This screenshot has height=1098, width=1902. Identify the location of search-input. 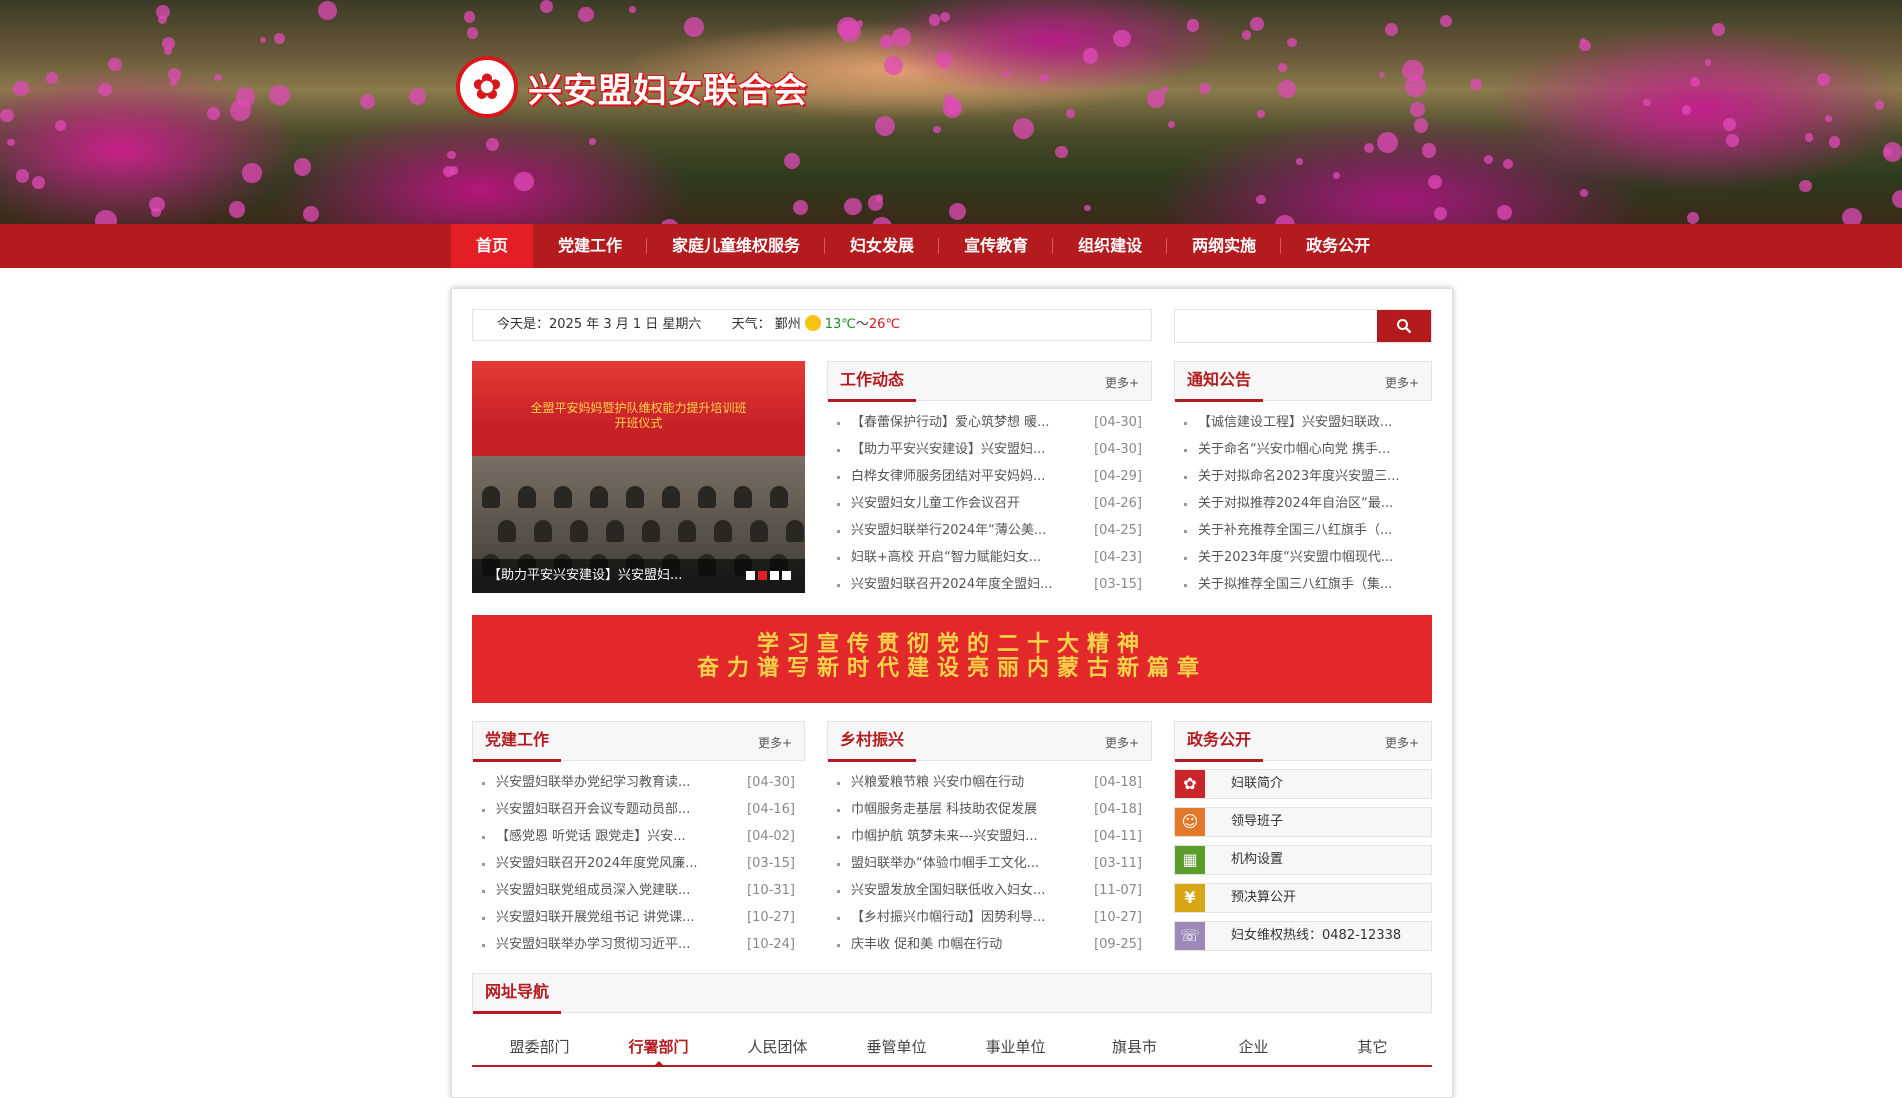
(1277, 326).